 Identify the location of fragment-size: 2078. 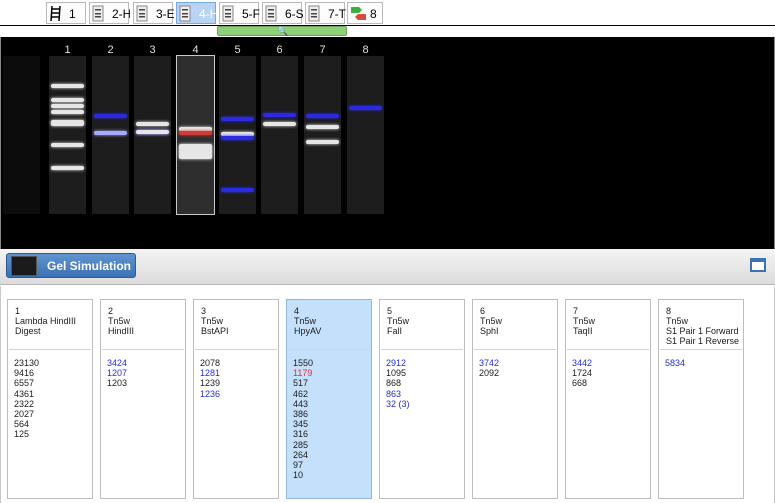
(210, 363).